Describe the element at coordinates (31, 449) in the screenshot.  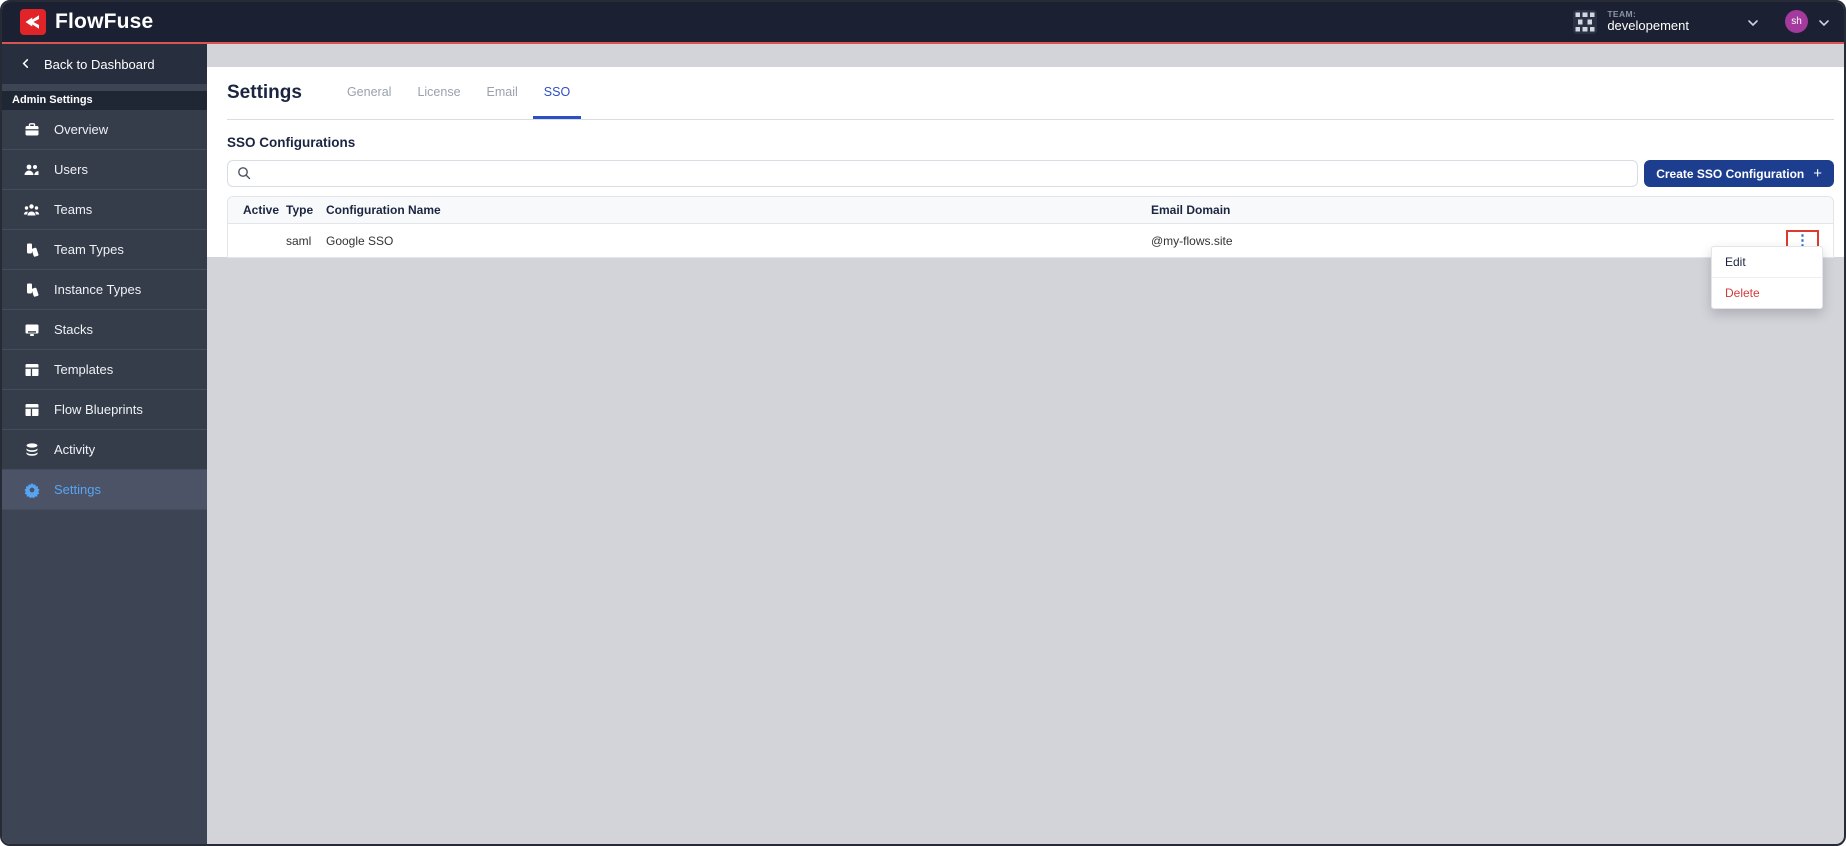
I see `database-icon` at that location.